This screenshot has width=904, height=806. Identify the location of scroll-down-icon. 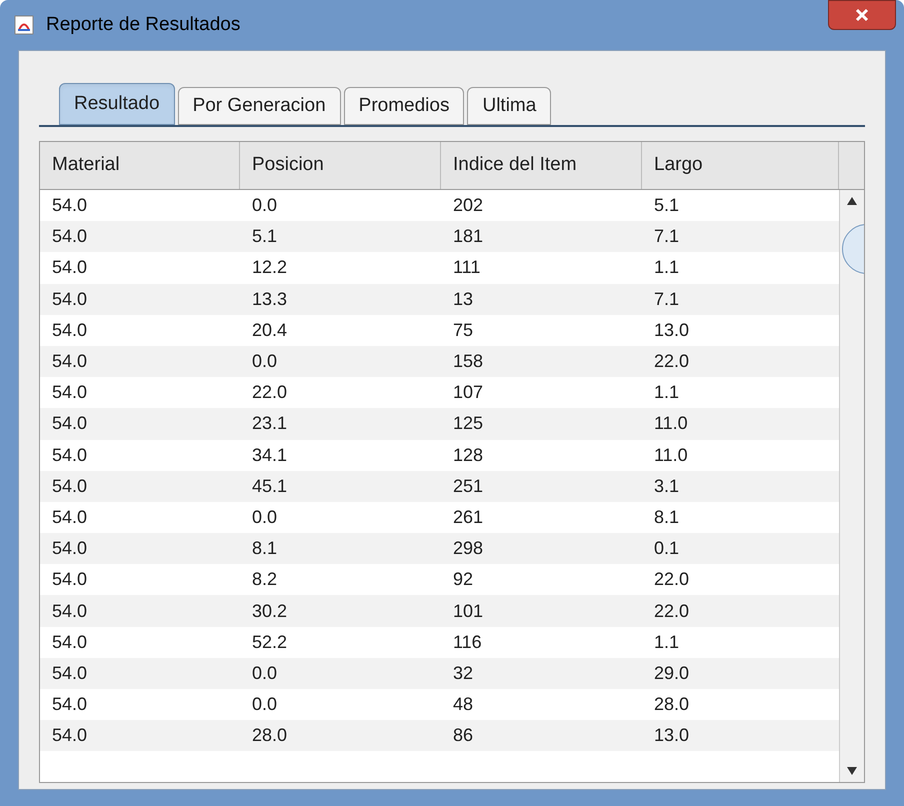
(852, 771).